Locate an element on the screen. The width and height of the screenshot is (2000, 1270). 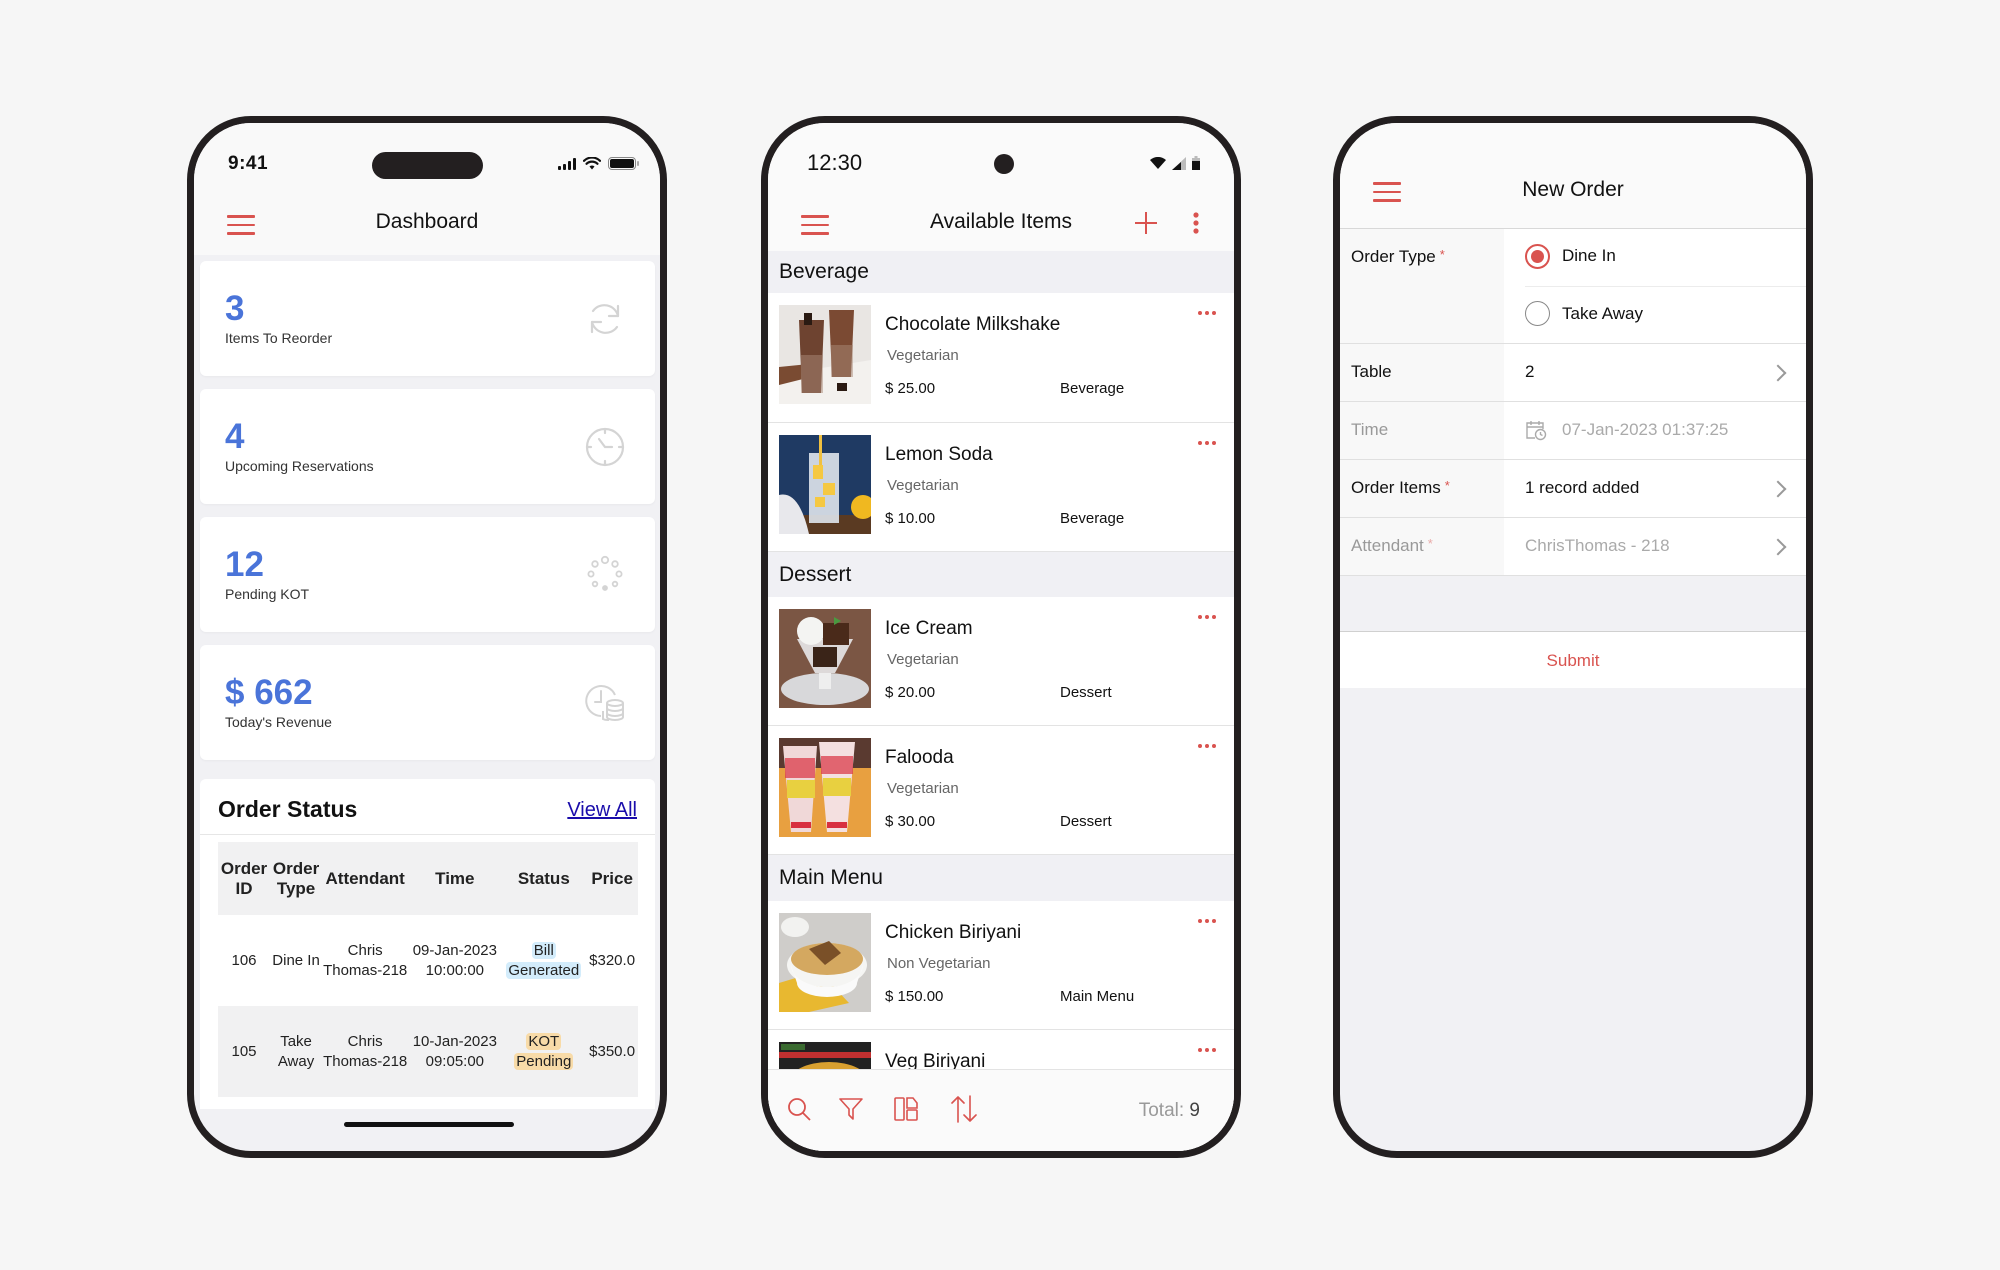
clock-icon is located at coordinates (605, 447).